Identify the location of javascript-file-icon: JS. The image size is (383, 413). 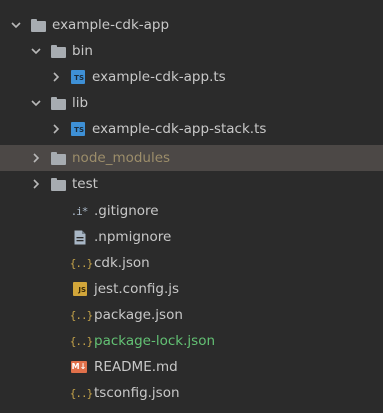
(80, 289).